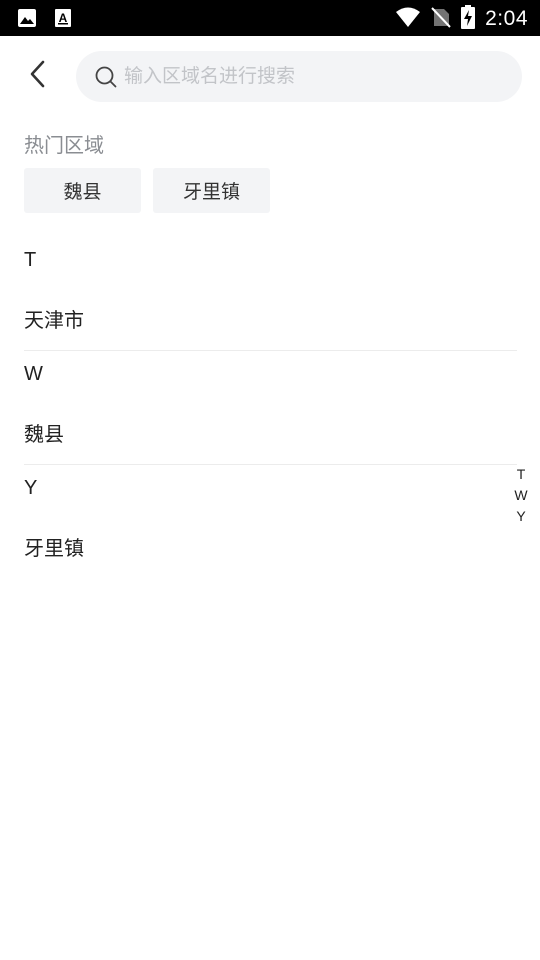 The width and height of the screenshot is (540, 960). I want to click on image-icon, so click(27, 20).